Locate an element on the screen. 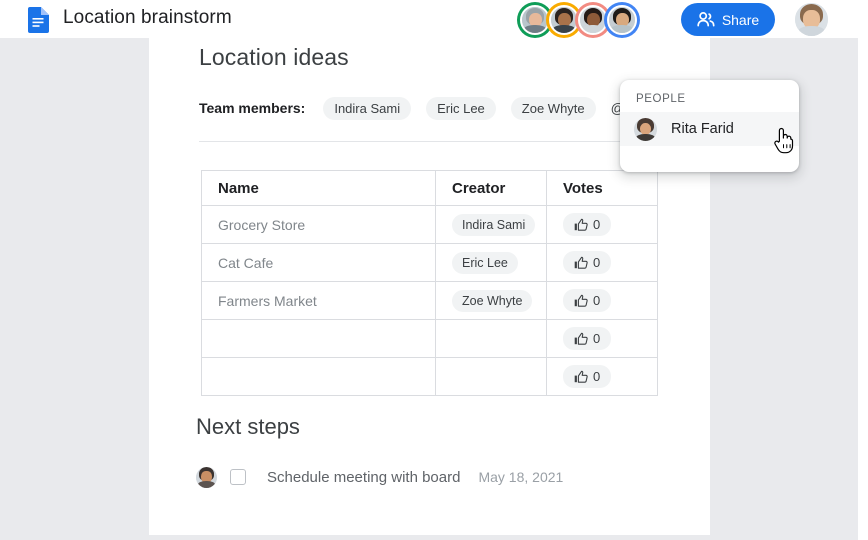 Image resolution: width=868 pixels, height=540 pixels. cell-creator: Zoe Whyte is located at coordinates (491, 300).